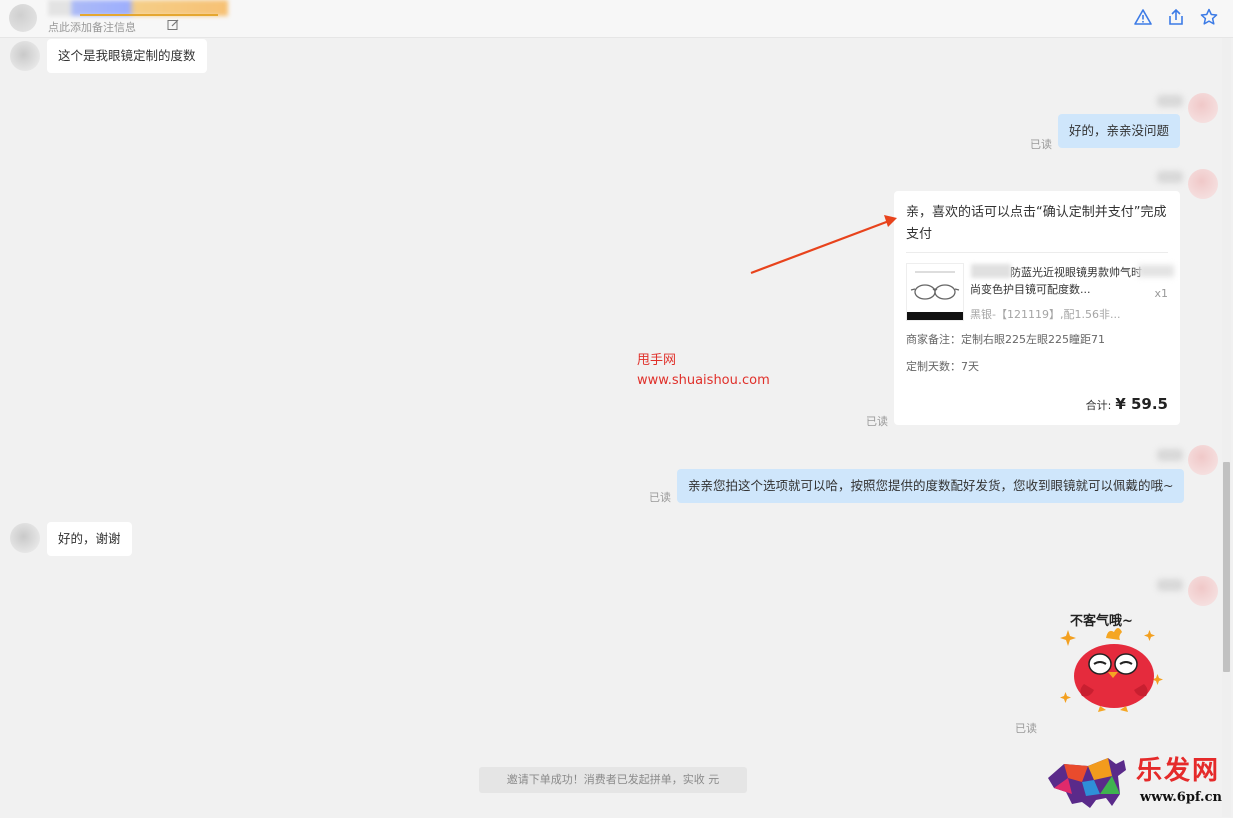  Describe the element at coordinates (657, 360) in the screenshot. I see `watermark-line1: 甩手网` at that location.